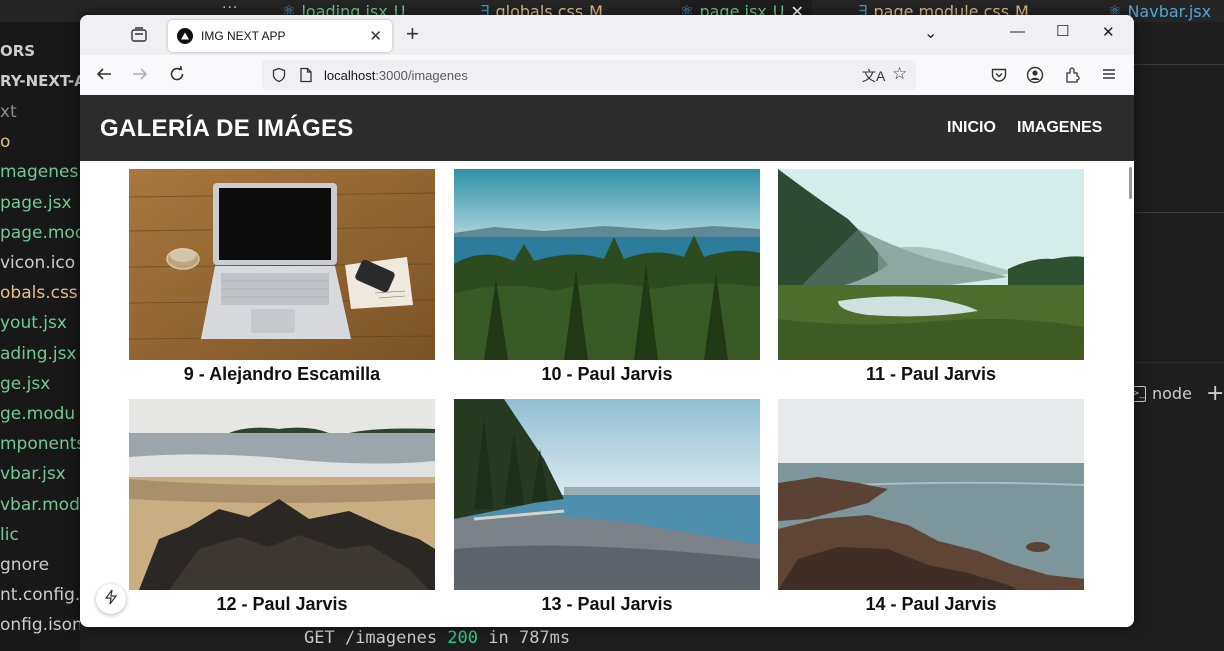 This screenshot has height=651, width=1224. I want to click on terminal-timing: in 787ms, so click(524, 638).